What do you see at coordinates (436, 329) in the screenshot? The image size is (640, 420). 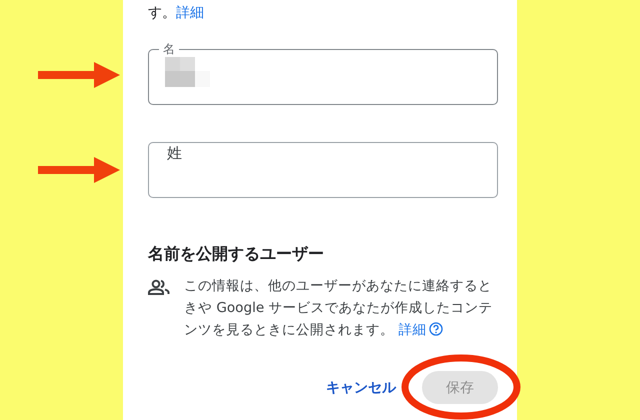 I see `help-icon` at bounding box center [436, 329].